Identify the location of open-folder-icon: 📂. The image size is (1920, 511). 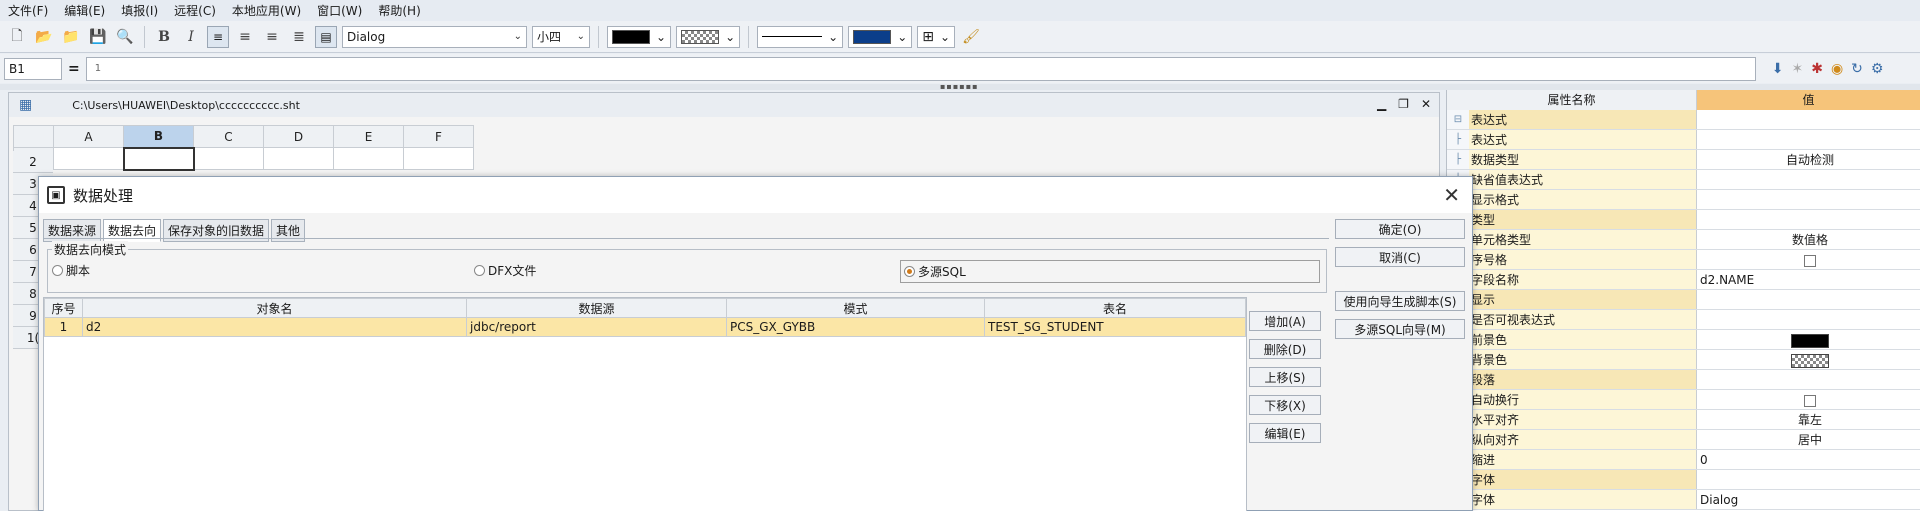
(44, 37).